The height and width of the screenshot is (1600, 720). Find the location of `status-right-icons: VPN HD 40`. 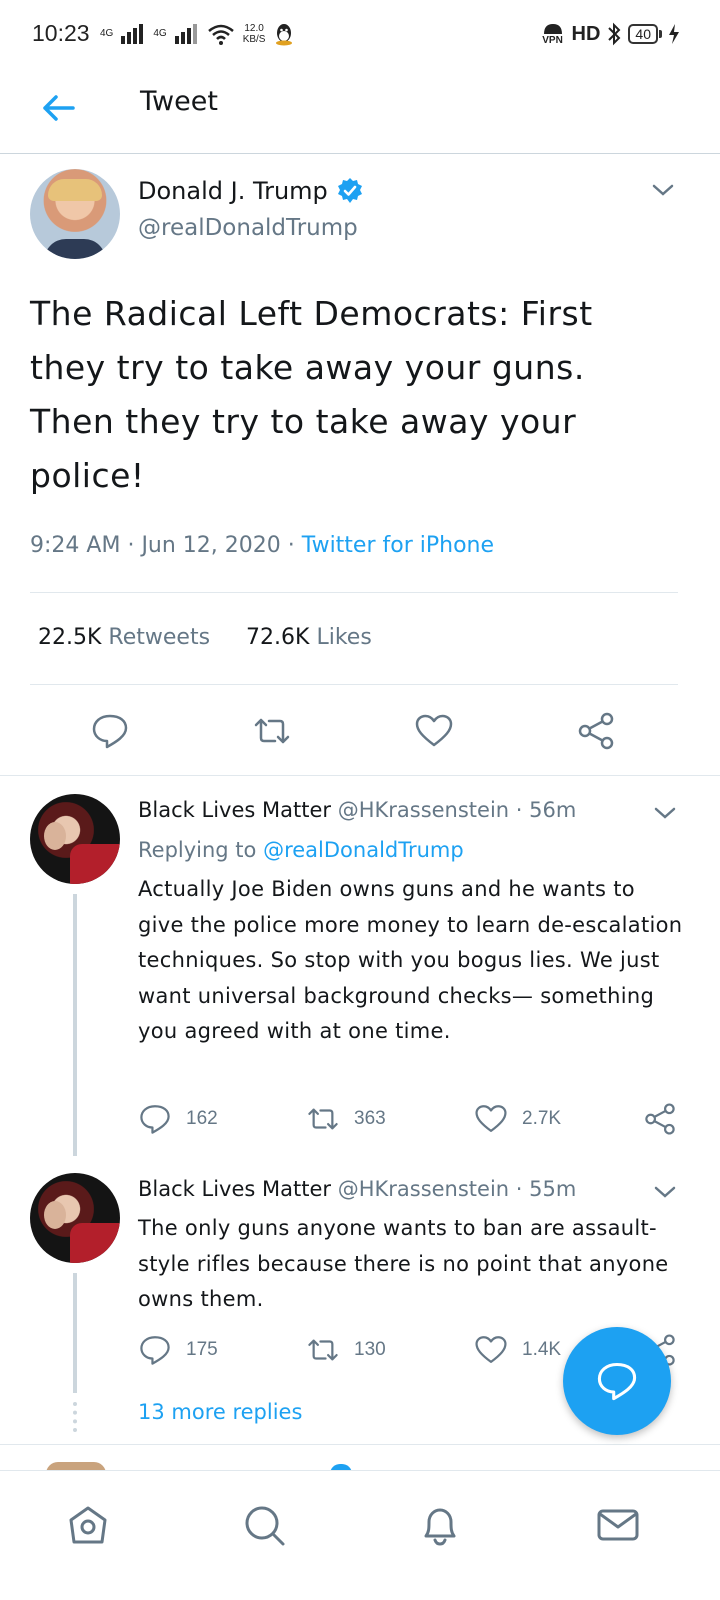

status-right-icons: VPN HD 40 is located at coordinates (610, 34).